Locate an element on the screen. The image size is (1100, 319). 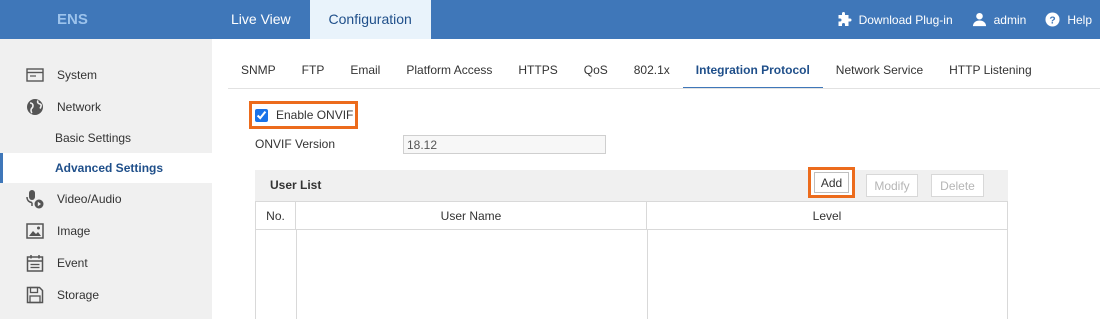
sidebar-item-label: Video/Audio is located at coordinates (89, 199).